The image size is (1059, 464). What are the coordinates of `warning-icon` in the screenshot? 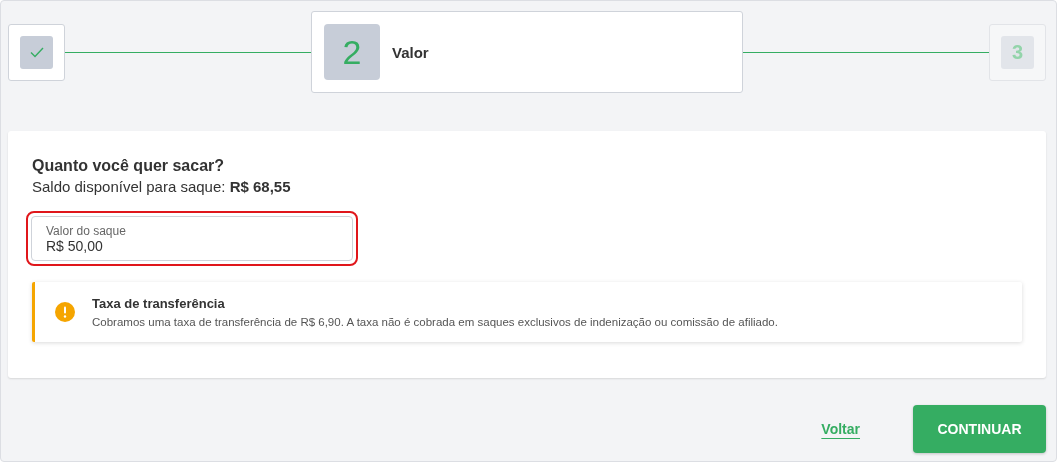 It's located at (65, 312).